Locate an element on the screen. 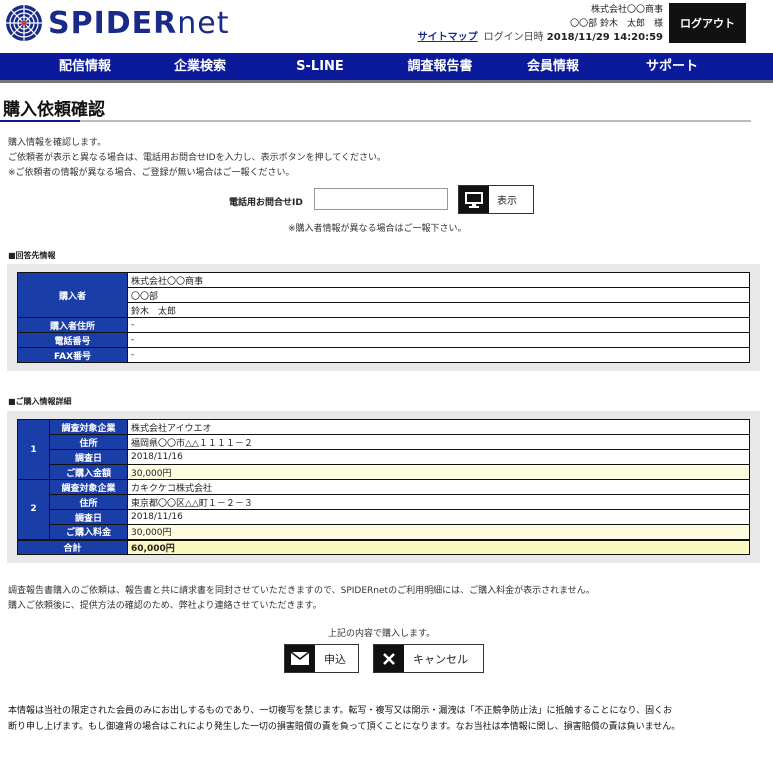 The width and height of the screenshot is (773, 774). cancel-button: キャンセル is located at coordinates (428, 658).